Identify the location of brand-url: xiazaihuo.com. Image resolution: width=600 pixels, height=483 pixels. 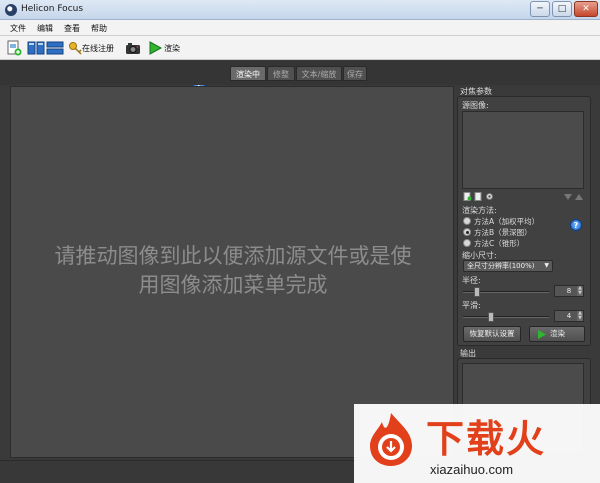
(472, 469).